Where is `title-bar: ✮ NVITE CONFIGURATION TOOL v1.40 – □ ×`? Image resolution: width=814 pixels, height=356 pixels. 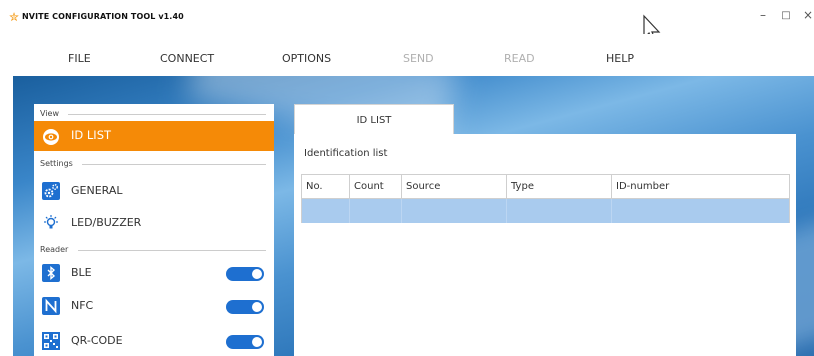
title-bar: ✮ NVITE CONFIGURATION TOOL v1.40 – □ × is located at coordinates (407, 21).